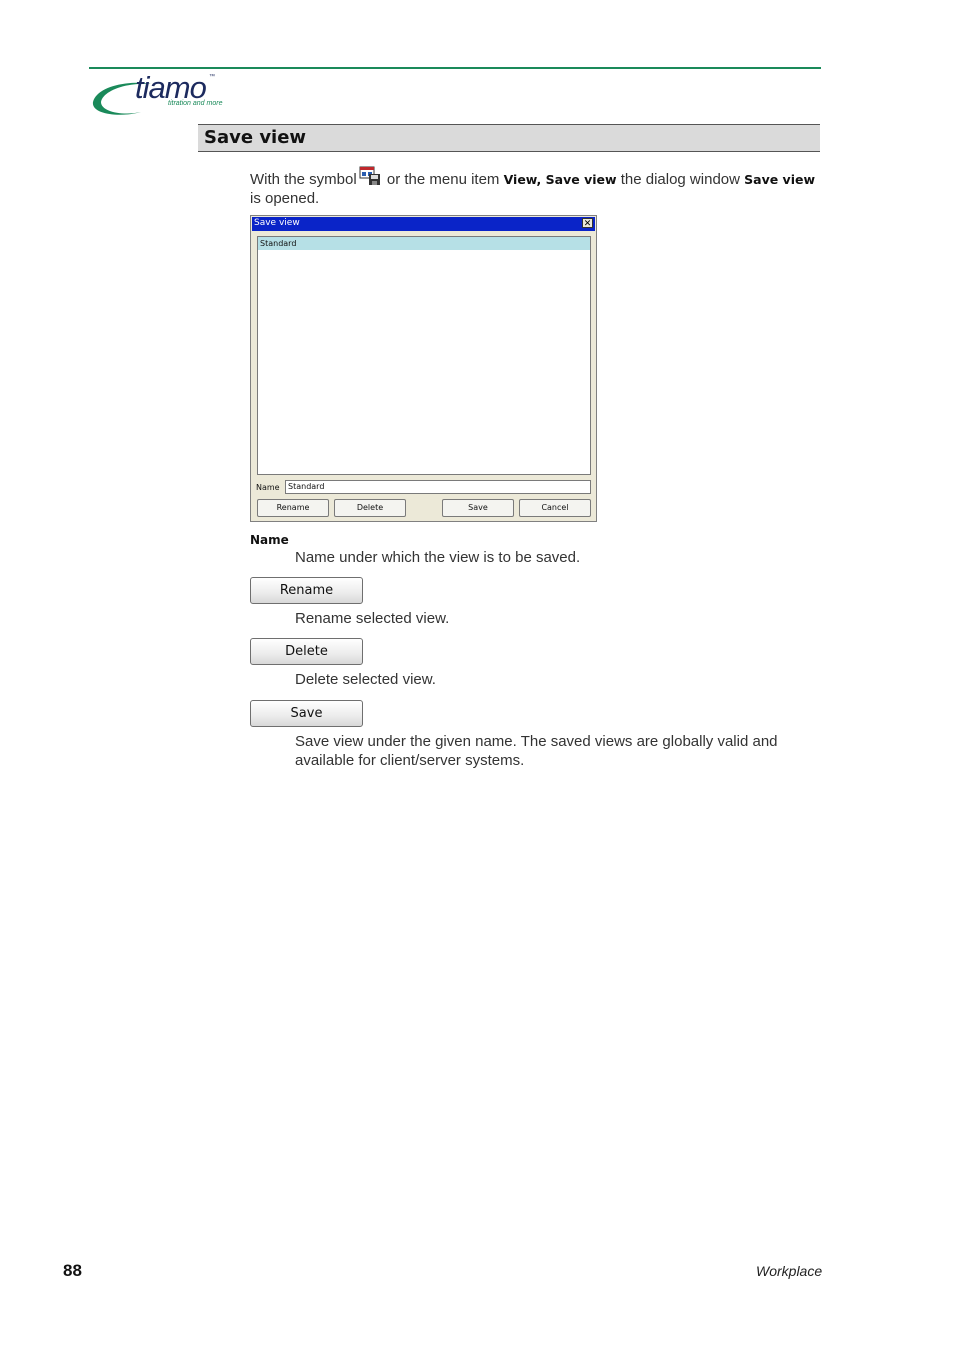 This screenshot has width=954, height=1351. I want to click on views-list: Standard, so click(424, 355).